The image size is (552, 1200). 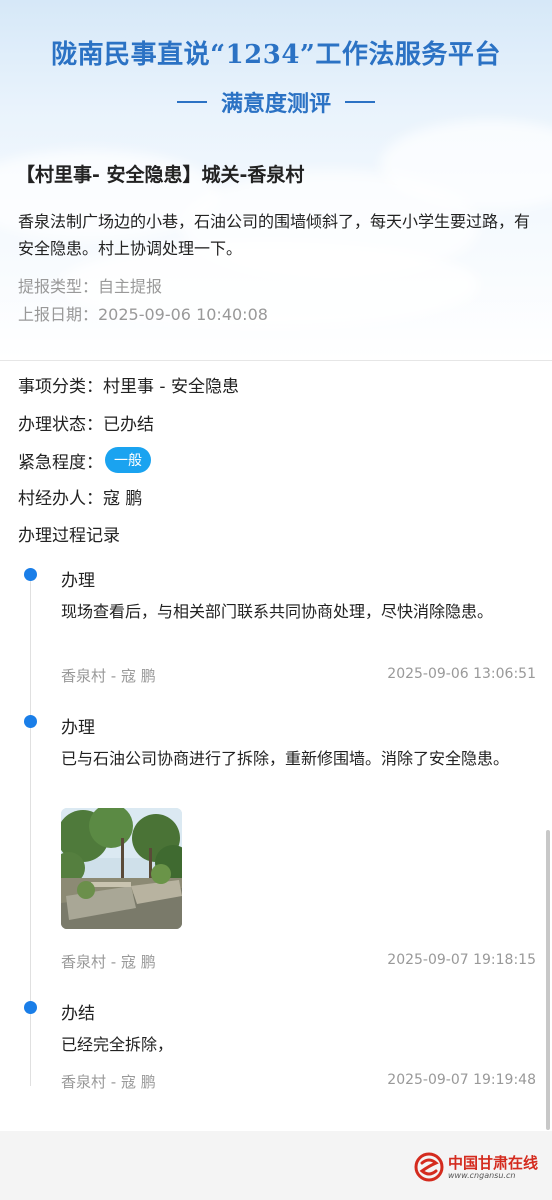 What do you see at coordinates (128, 460) in the screenshot?
I see `urgency-badge: 一般` at bounding box center [128, 460].